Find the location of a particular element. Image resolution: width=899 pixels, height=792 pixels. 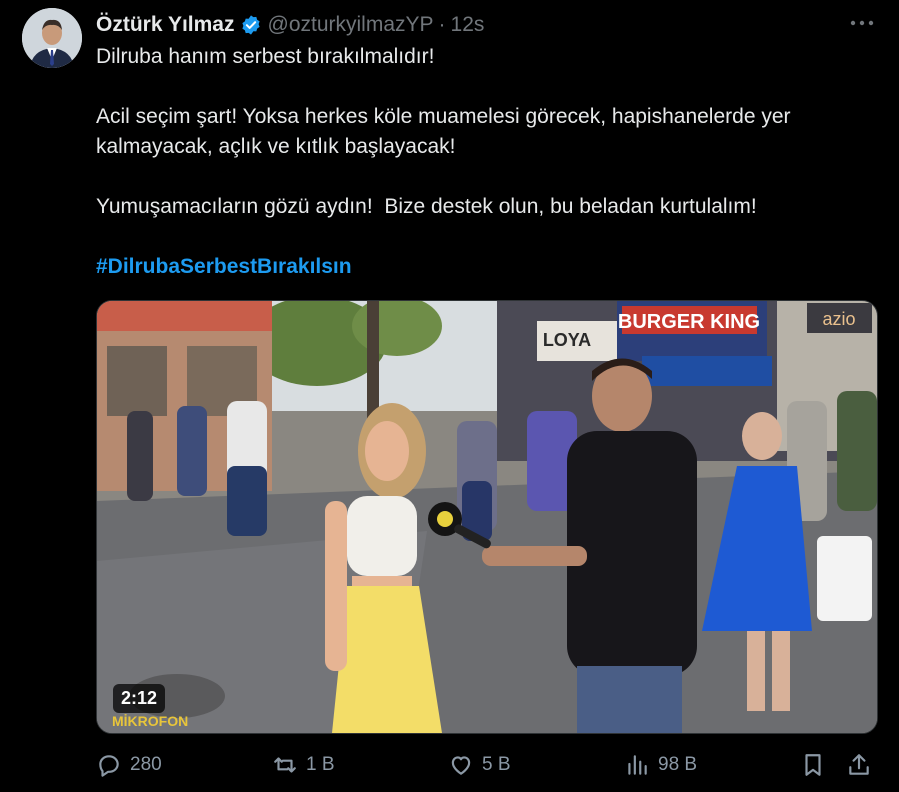

views-button: 98 B is located at coordinates (660, 765).